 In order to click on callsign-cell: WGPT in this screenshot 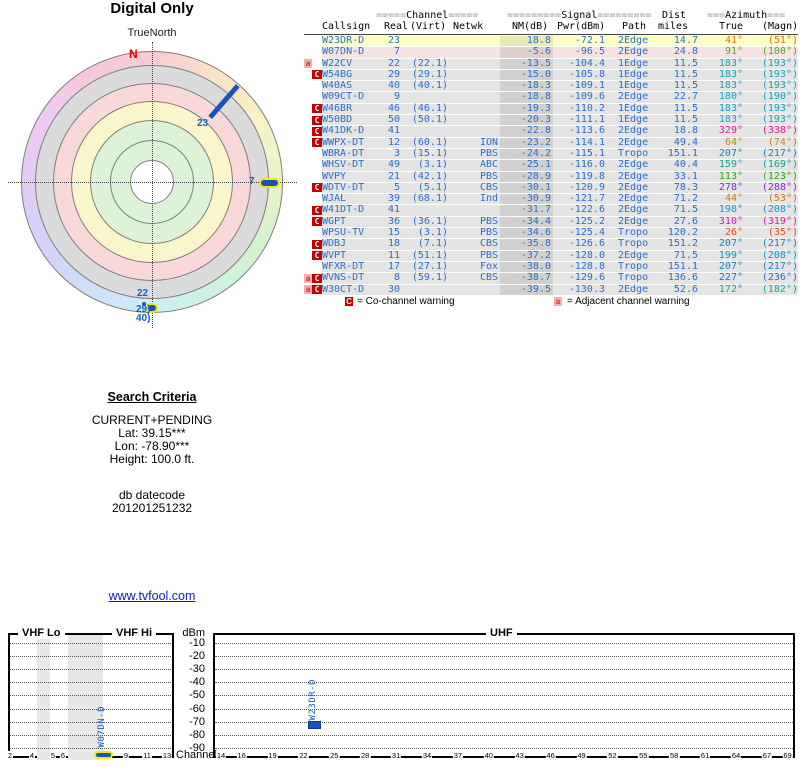, I will do `click(353, 222)`.